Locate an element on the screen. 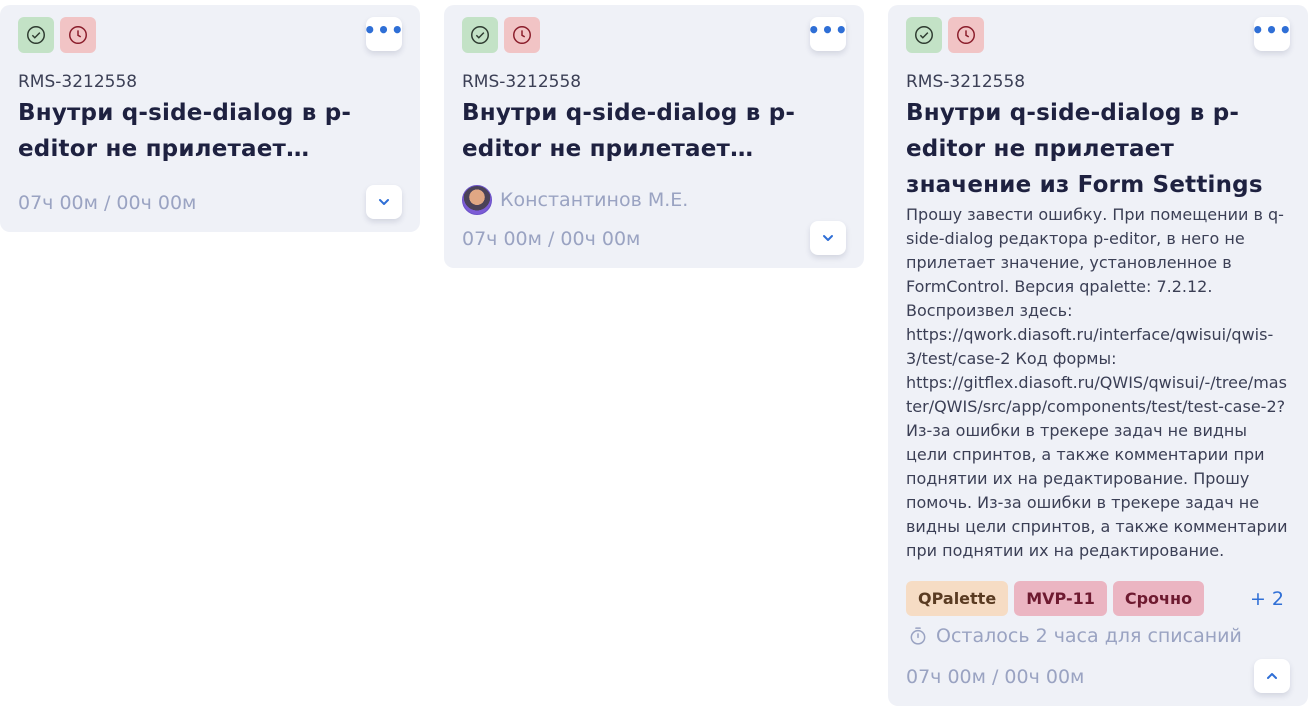  chevron-up-icon is located at coordinates (1272, 676).